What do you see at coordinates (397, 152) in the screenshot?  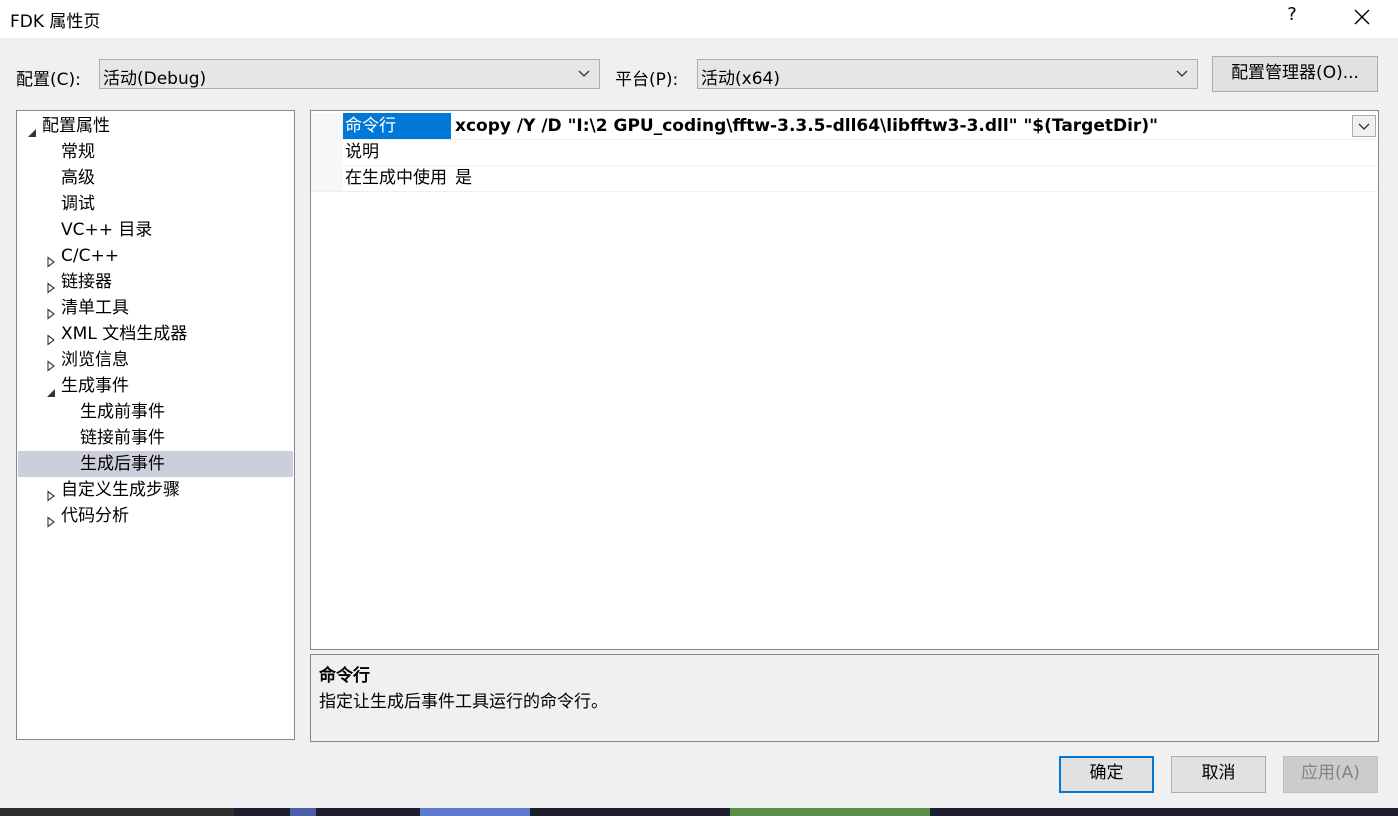 I see `property-name: 说明` at bounding box center [397, 152].